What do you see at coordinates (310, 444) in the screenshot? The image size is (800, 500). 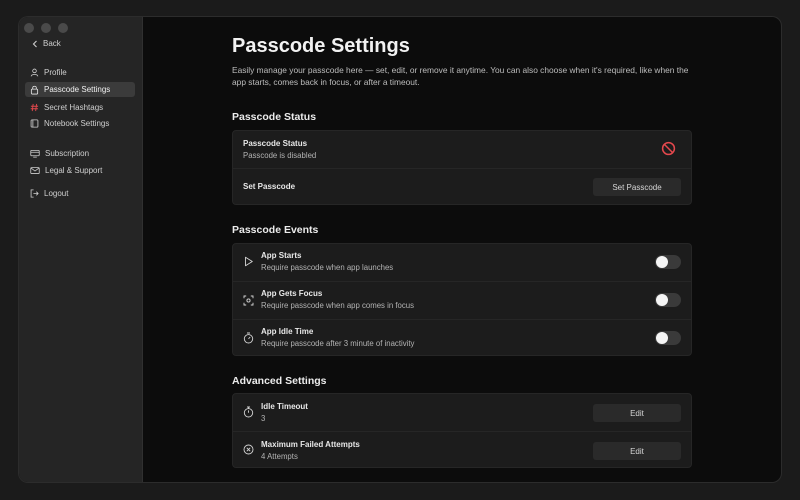 I see `advanced-item-title: Maximum Failed Attempts` at bounding box center [310, 444].